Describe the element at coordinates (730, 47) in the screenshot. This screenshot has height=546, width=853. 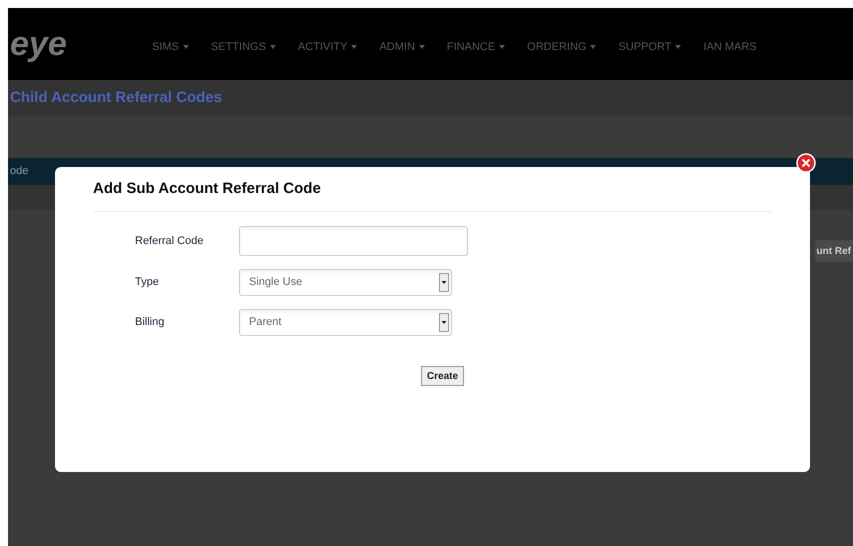
I see `nav-item: IAN MARS` at that location.